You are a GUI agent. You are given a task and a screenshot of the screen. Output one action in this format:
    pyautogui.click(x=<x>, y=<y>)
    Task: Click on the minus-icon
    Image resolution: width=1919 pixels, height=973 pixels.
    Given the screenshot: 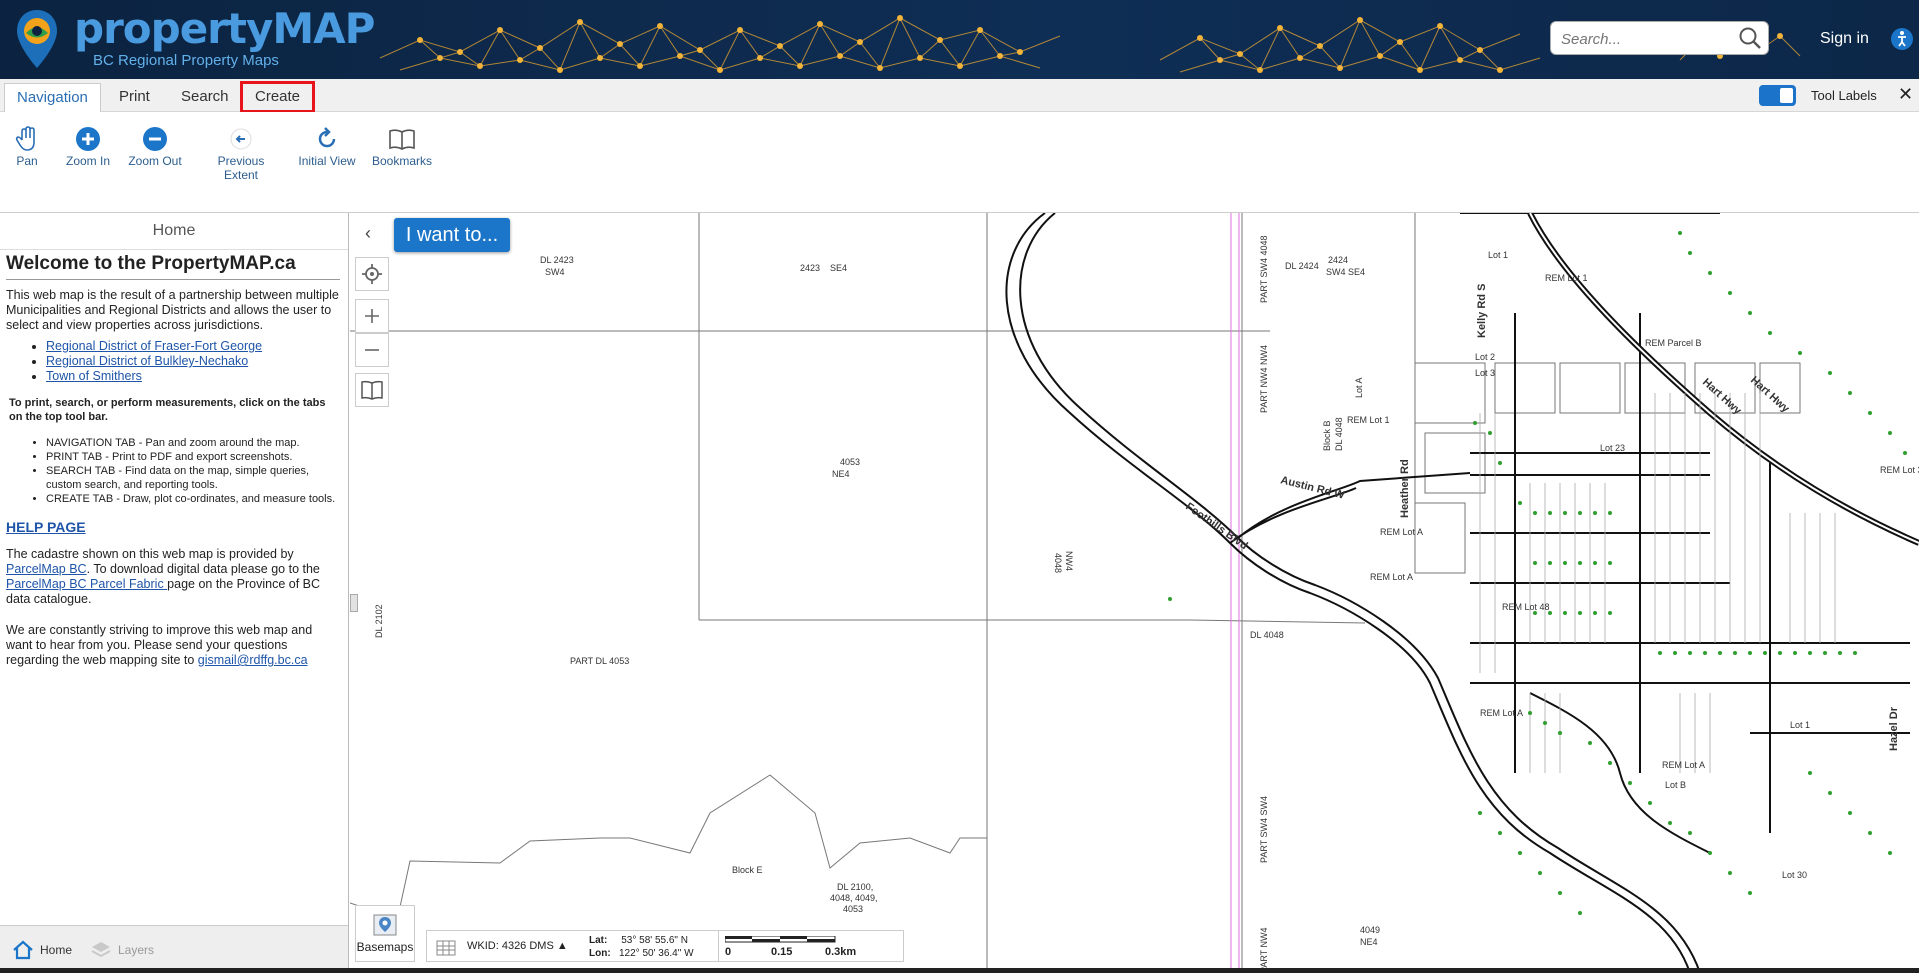 What is the action you would take?
    pyautogui.click(x=372, y=350)
    